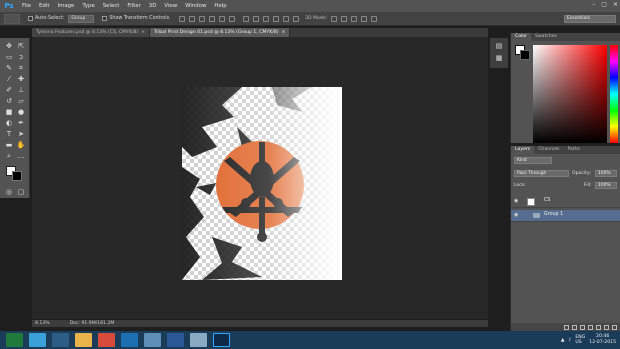  What do you see at coordinates (202, 18) in the screenshot?
I see `align-bottom-icon` at bounding box center [202, 18].